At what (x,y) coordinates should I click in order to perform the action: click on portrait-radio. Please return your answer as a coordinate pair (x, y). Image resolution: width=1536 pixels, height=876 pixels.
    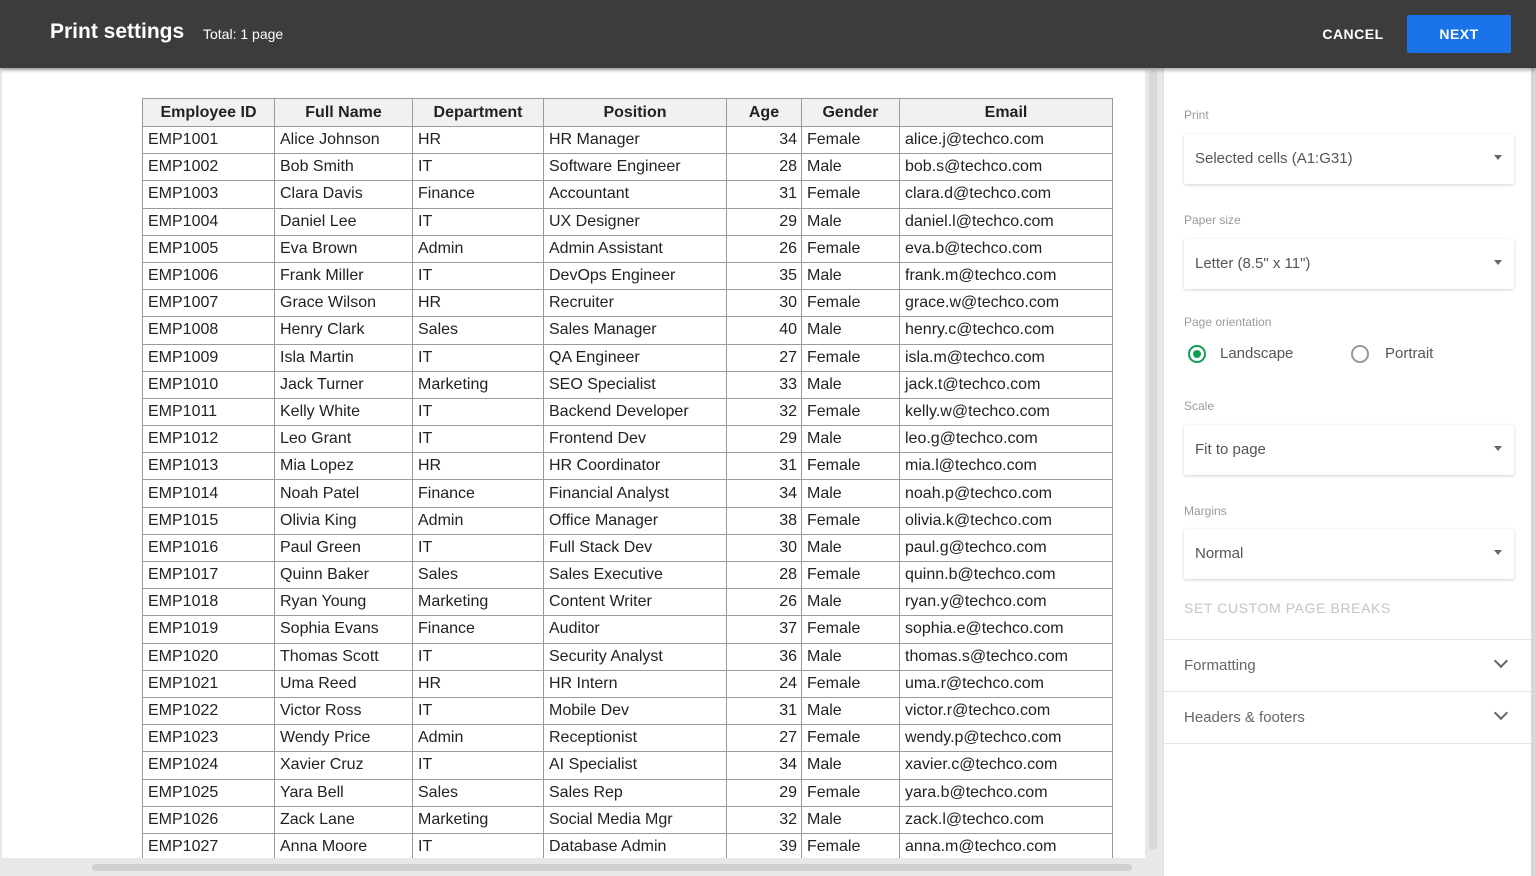
    Looking at the image, I should click on (1360, 354).